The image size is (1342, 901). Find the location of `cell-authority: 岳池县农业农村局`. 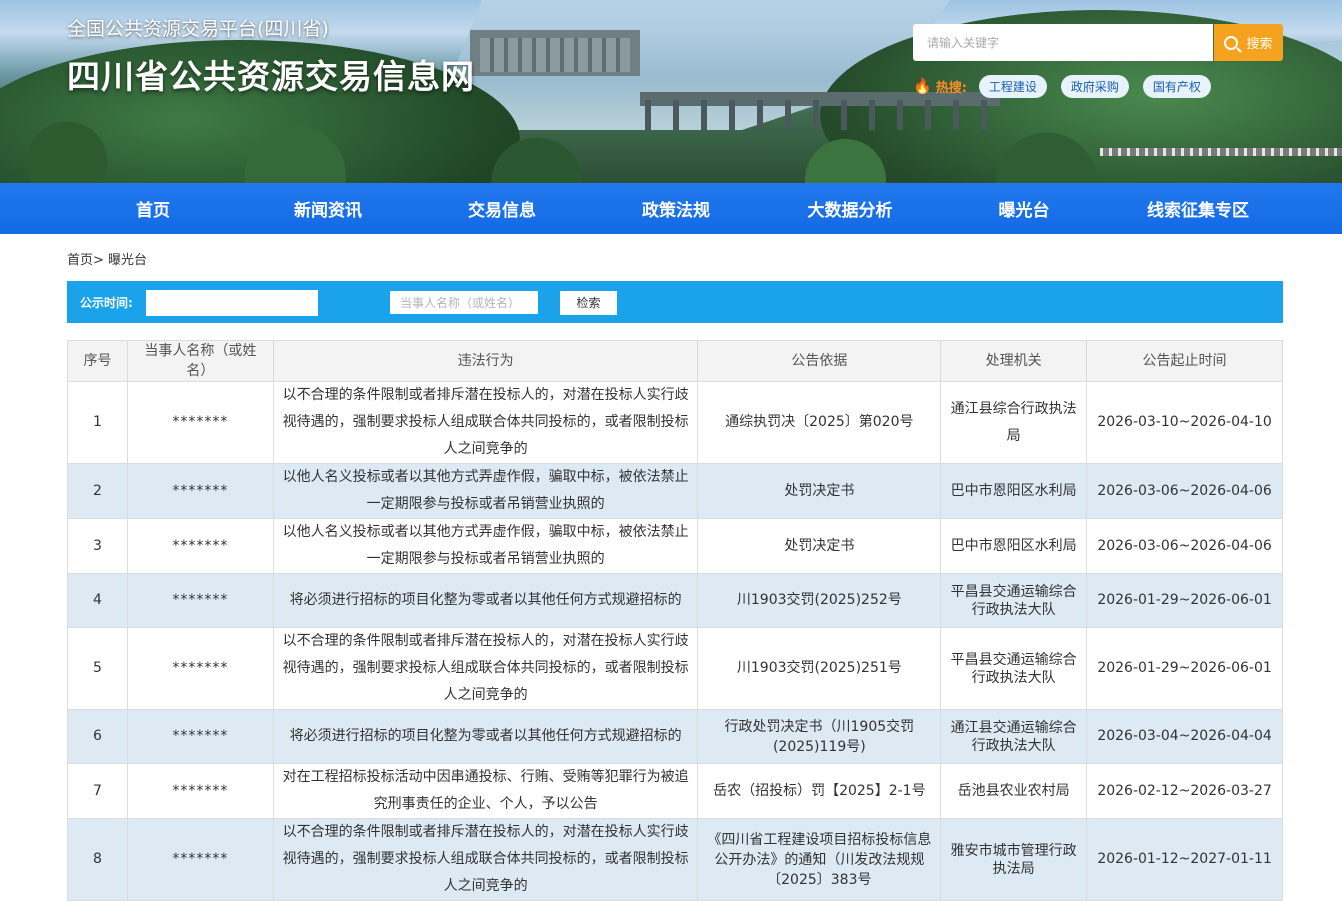

cell-authority: 岳池县农业农村局 is located at coordinates (1014, 791).